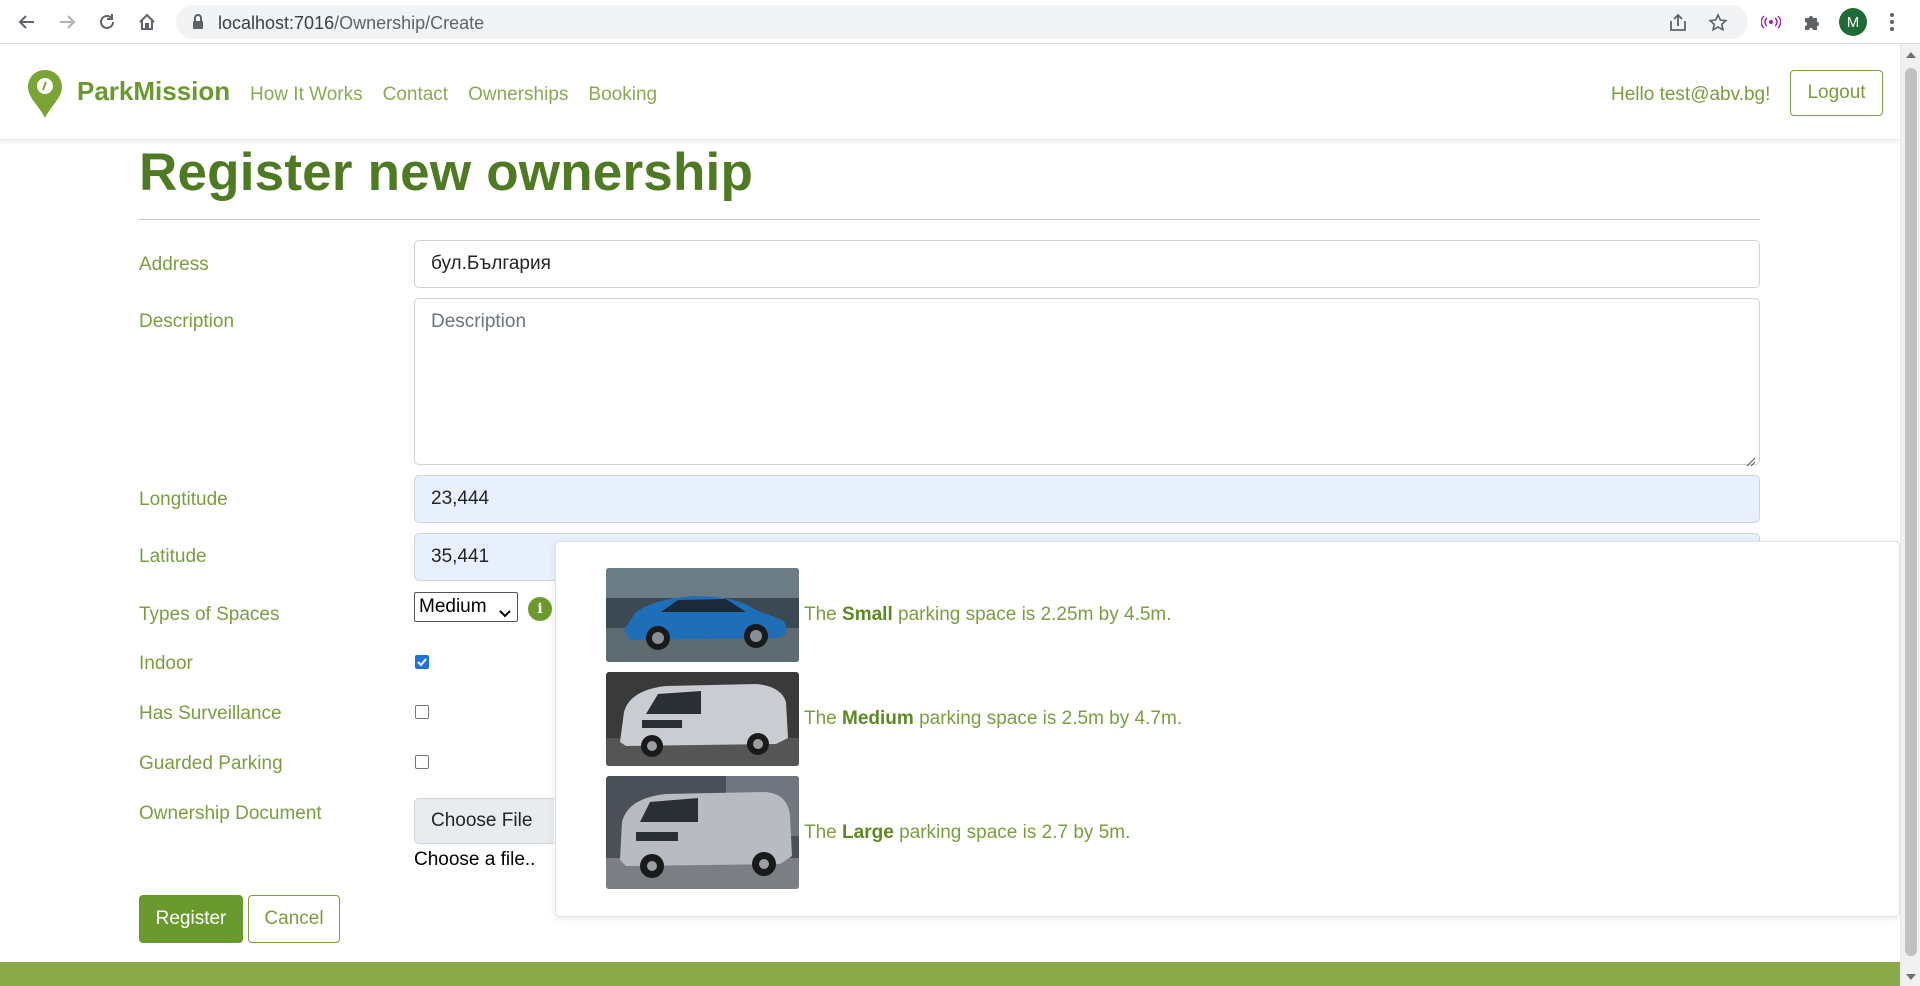 The height and width of the screenshot is (986, 1920). I want to click on description-textarea: Description, so click(1087, 382).